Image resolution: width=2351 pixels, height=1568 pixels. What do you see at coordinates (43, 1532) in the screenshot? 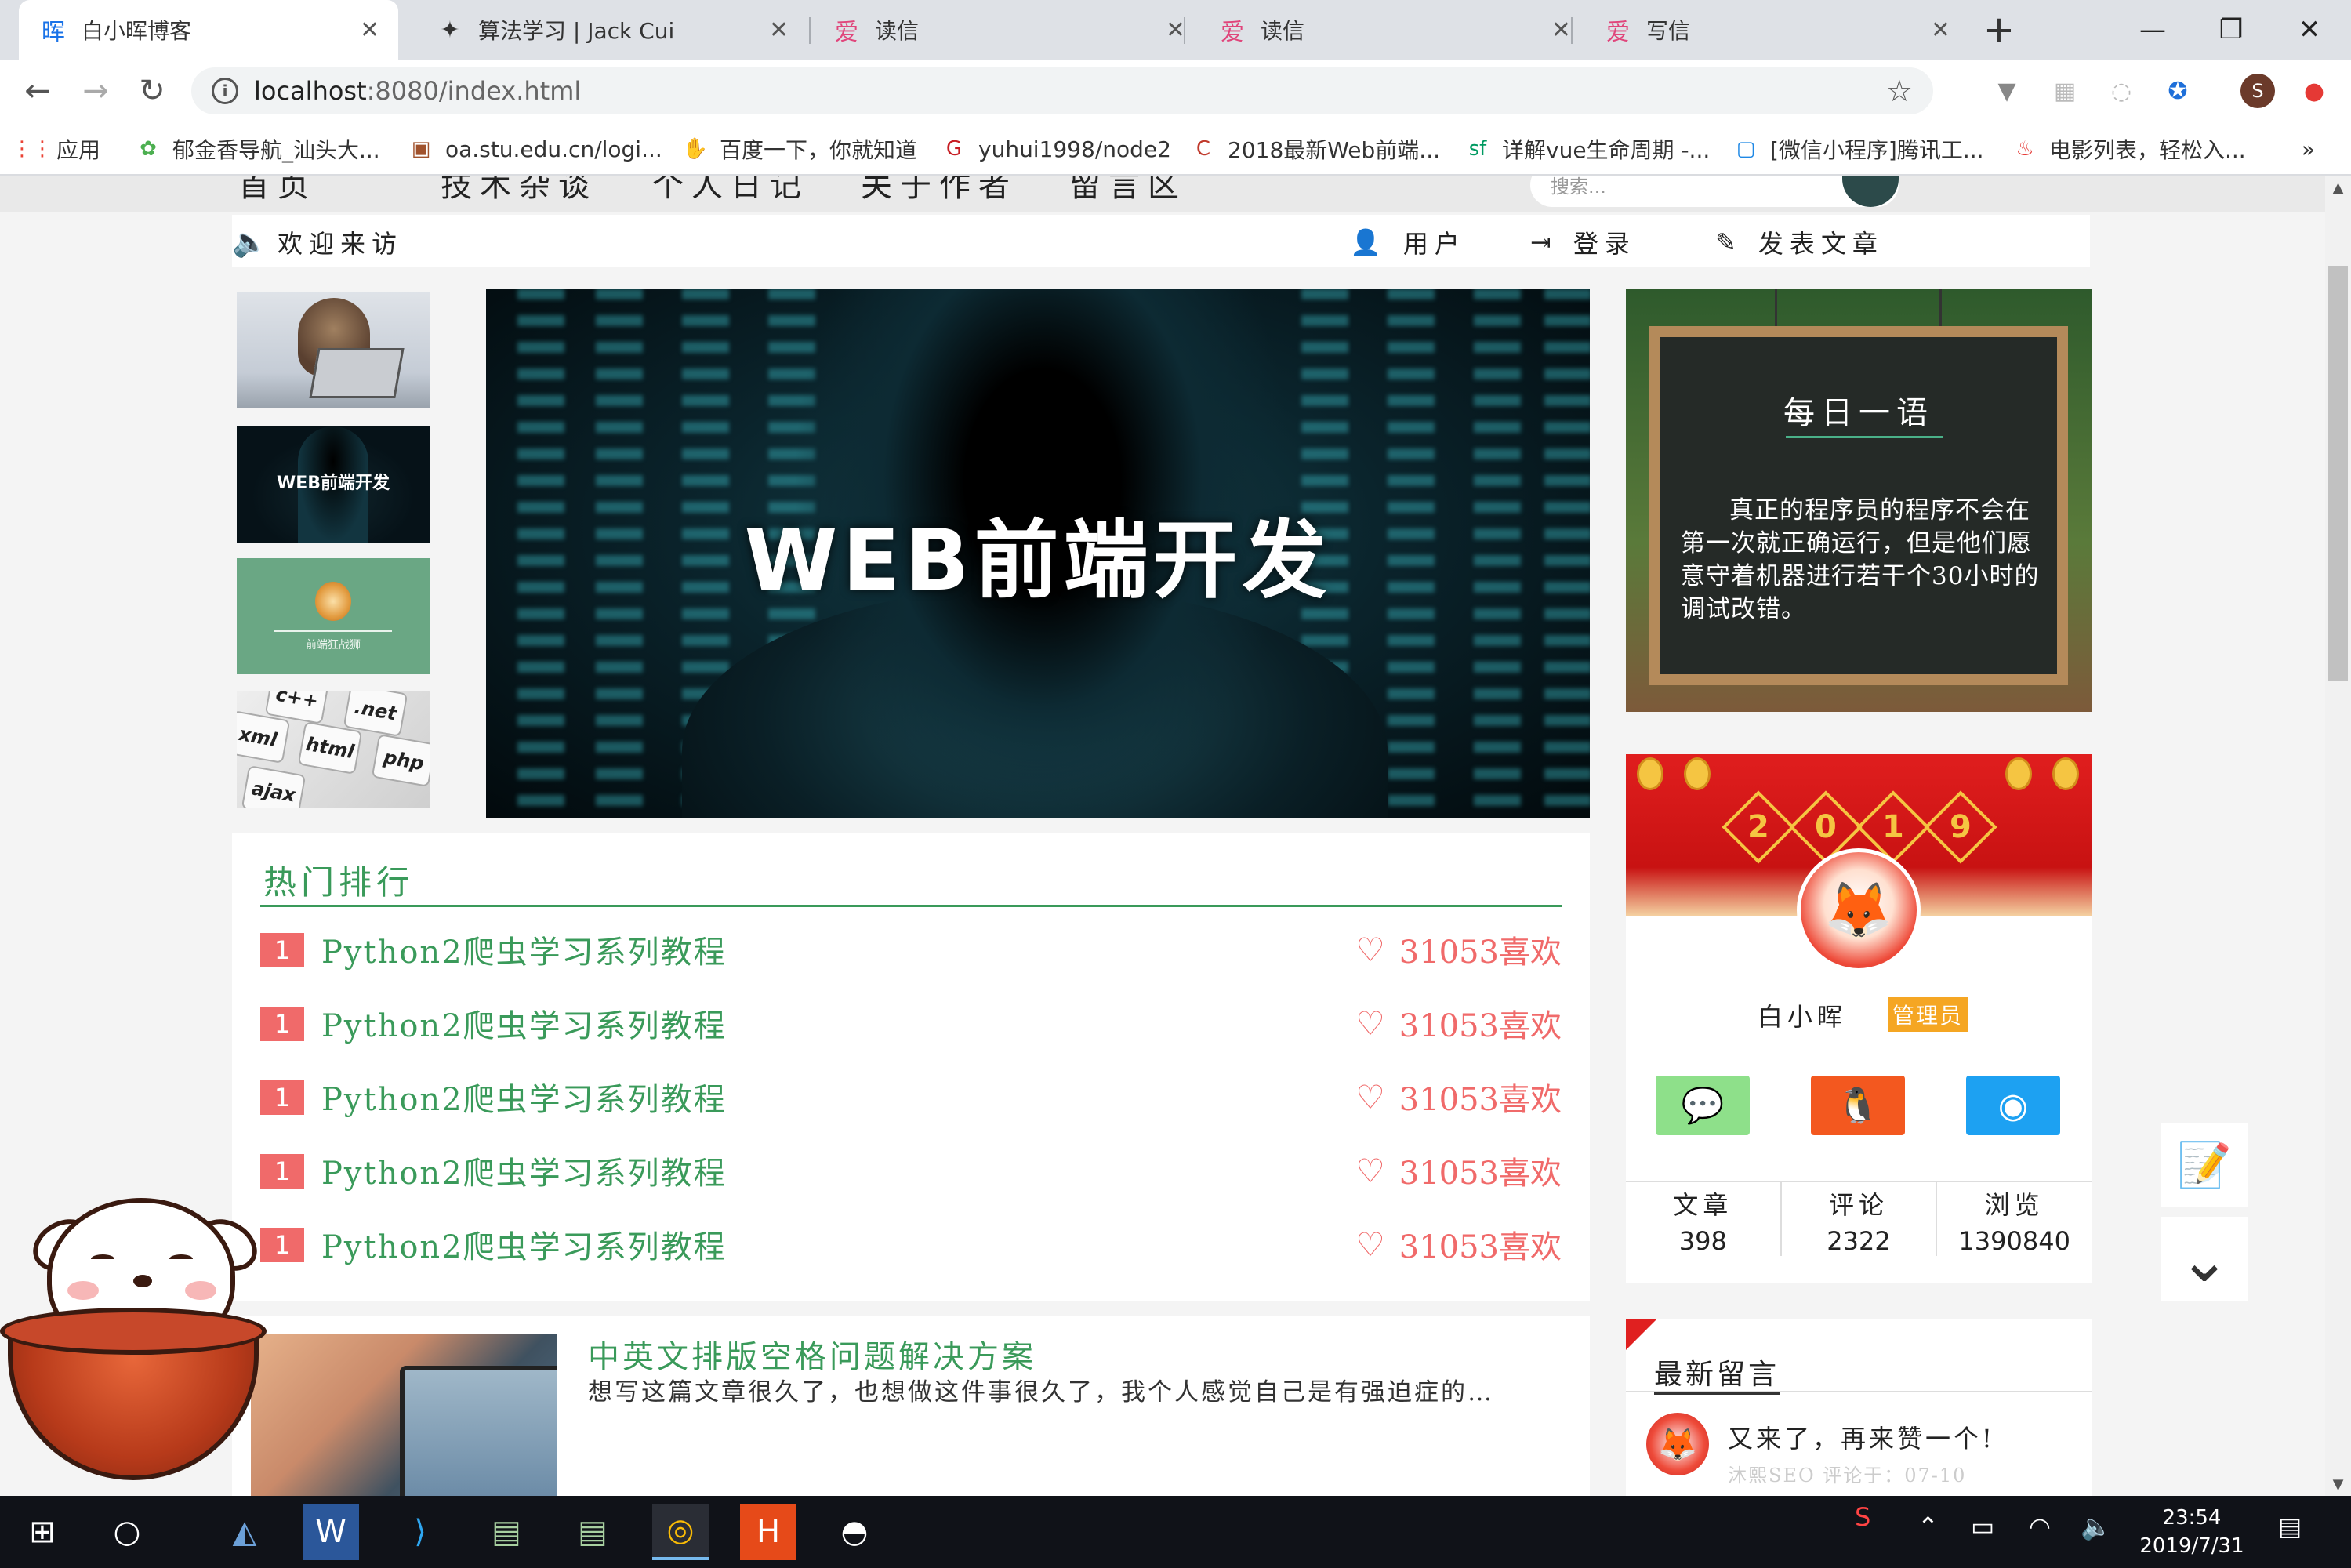
I see `windows-start-icon: ⊞` at bounding box center [43, 1532].